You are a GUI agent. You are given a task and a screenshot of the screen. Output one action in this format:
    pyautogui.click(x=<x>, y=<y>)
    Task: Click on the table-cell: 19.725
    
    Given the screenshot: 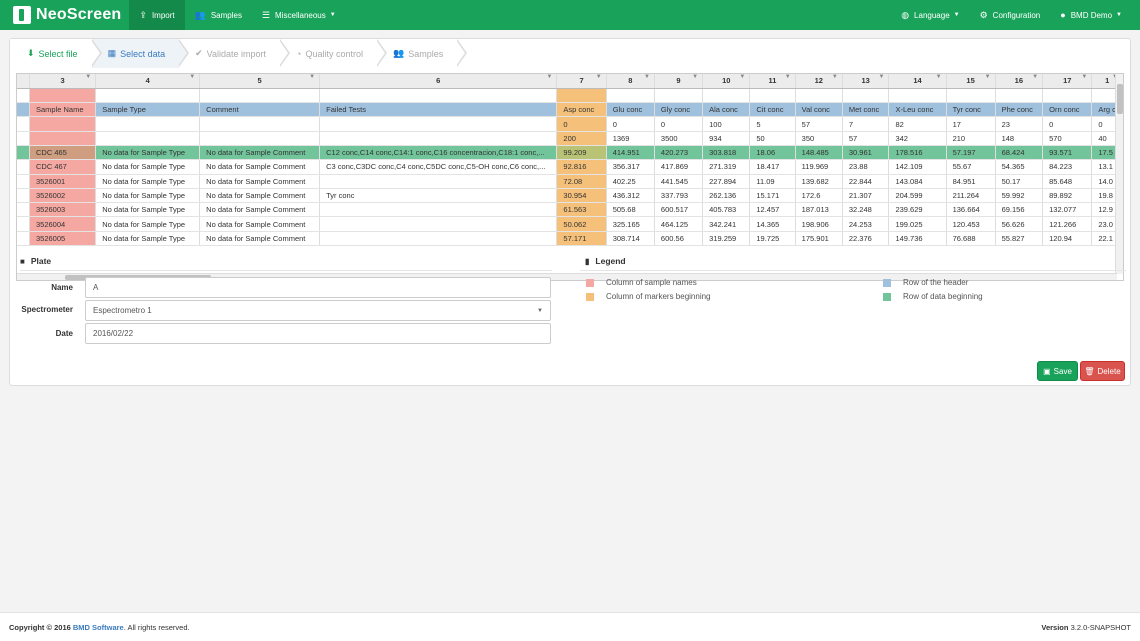 What is the action you would take?
    pyautogui.click(x=772, y=239)
    